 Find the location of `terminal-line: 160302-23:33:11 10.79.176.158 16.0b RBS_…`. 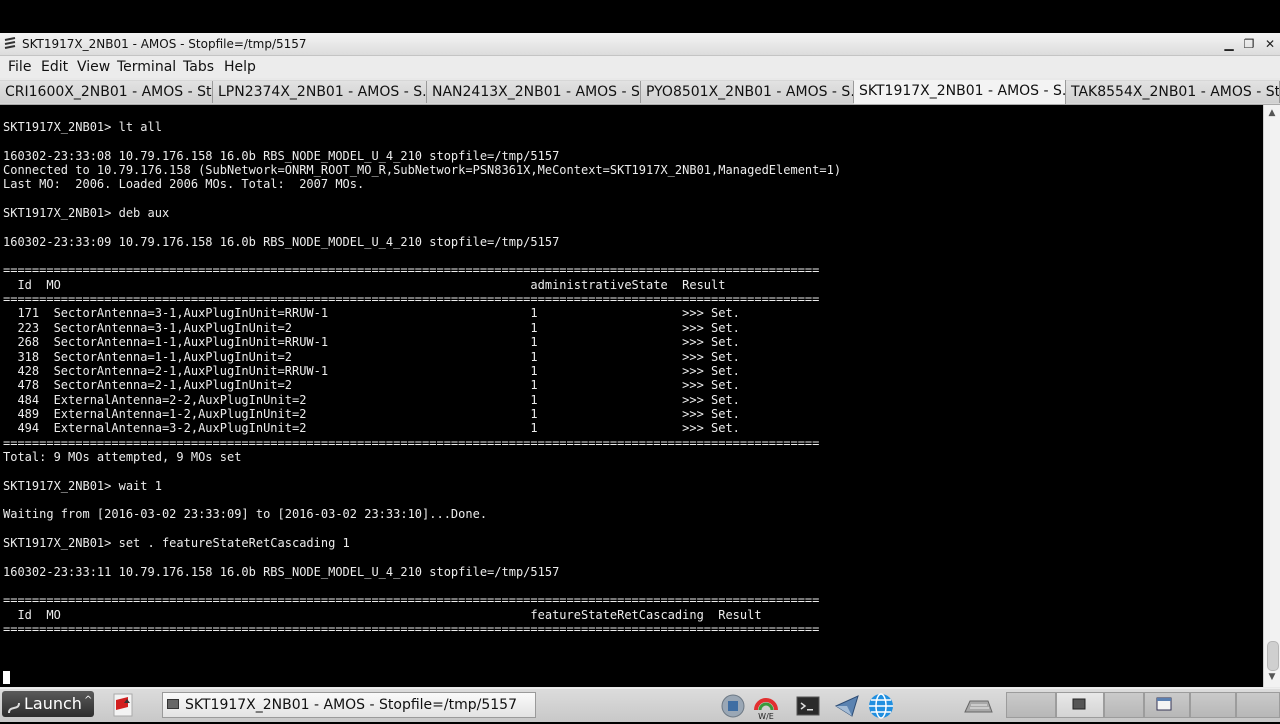

terminal-line: 160302-23:33:11 10.79.176.158 16.0b RBS_… is located at coordinates (281, 571).